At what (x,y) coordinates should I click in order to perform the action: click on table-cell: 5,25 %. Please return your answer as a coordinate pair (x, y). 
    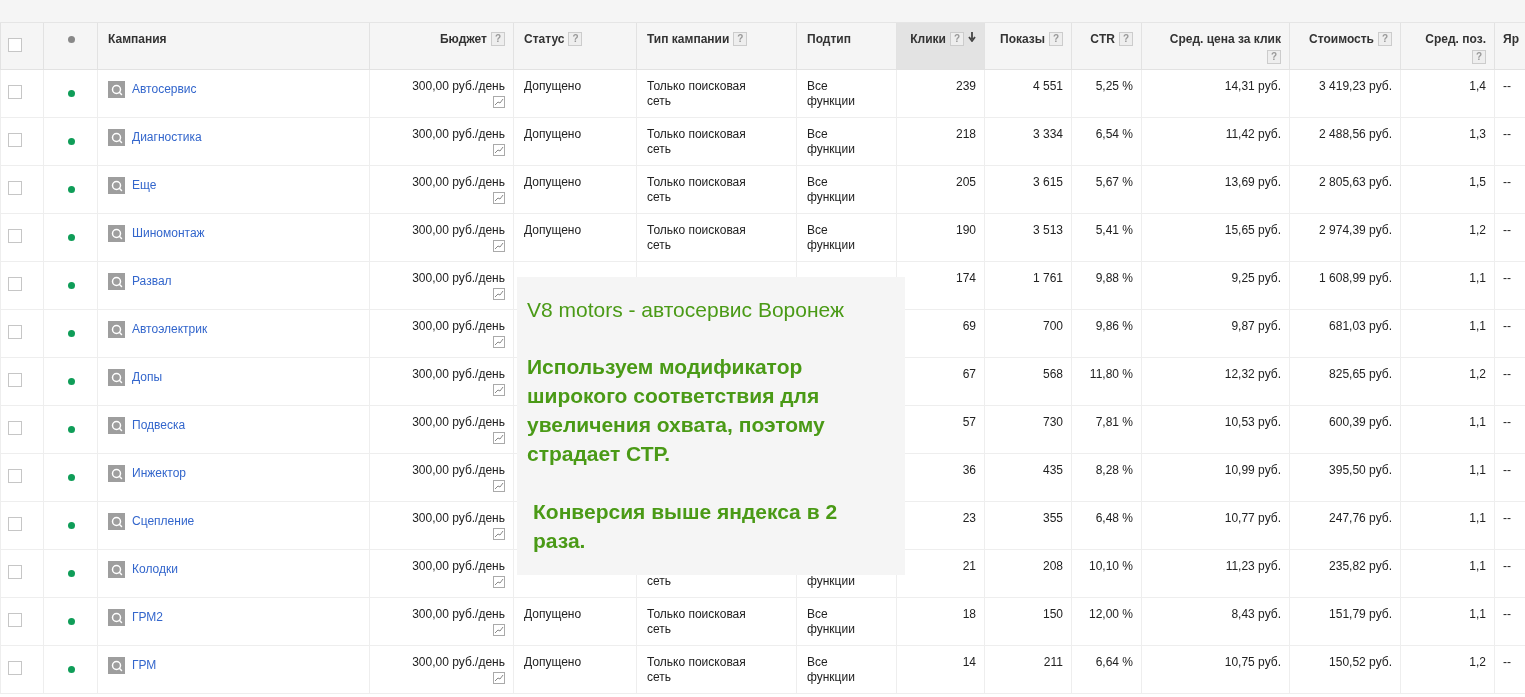
    Looking at the image, I should click on (1114, 86).